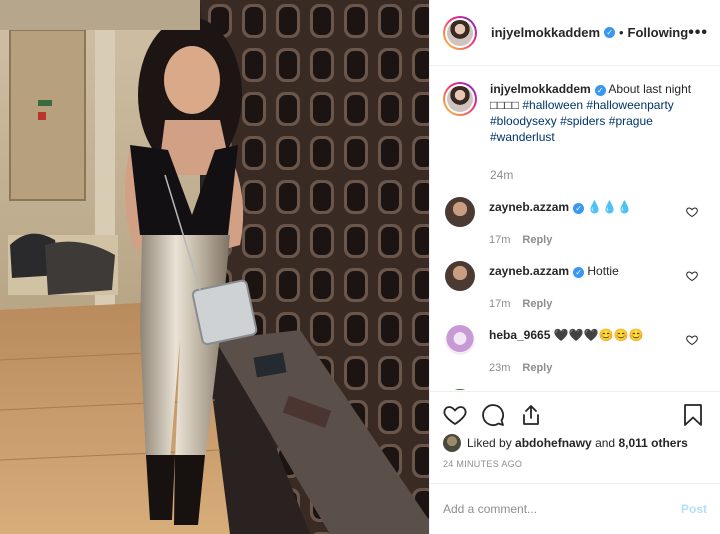 Image resolution: width=720 pixels, height=534 pixels. Describe the element at coordinates (603, 271) in the screenshot. I see `comment-text: Hottie` at that location.